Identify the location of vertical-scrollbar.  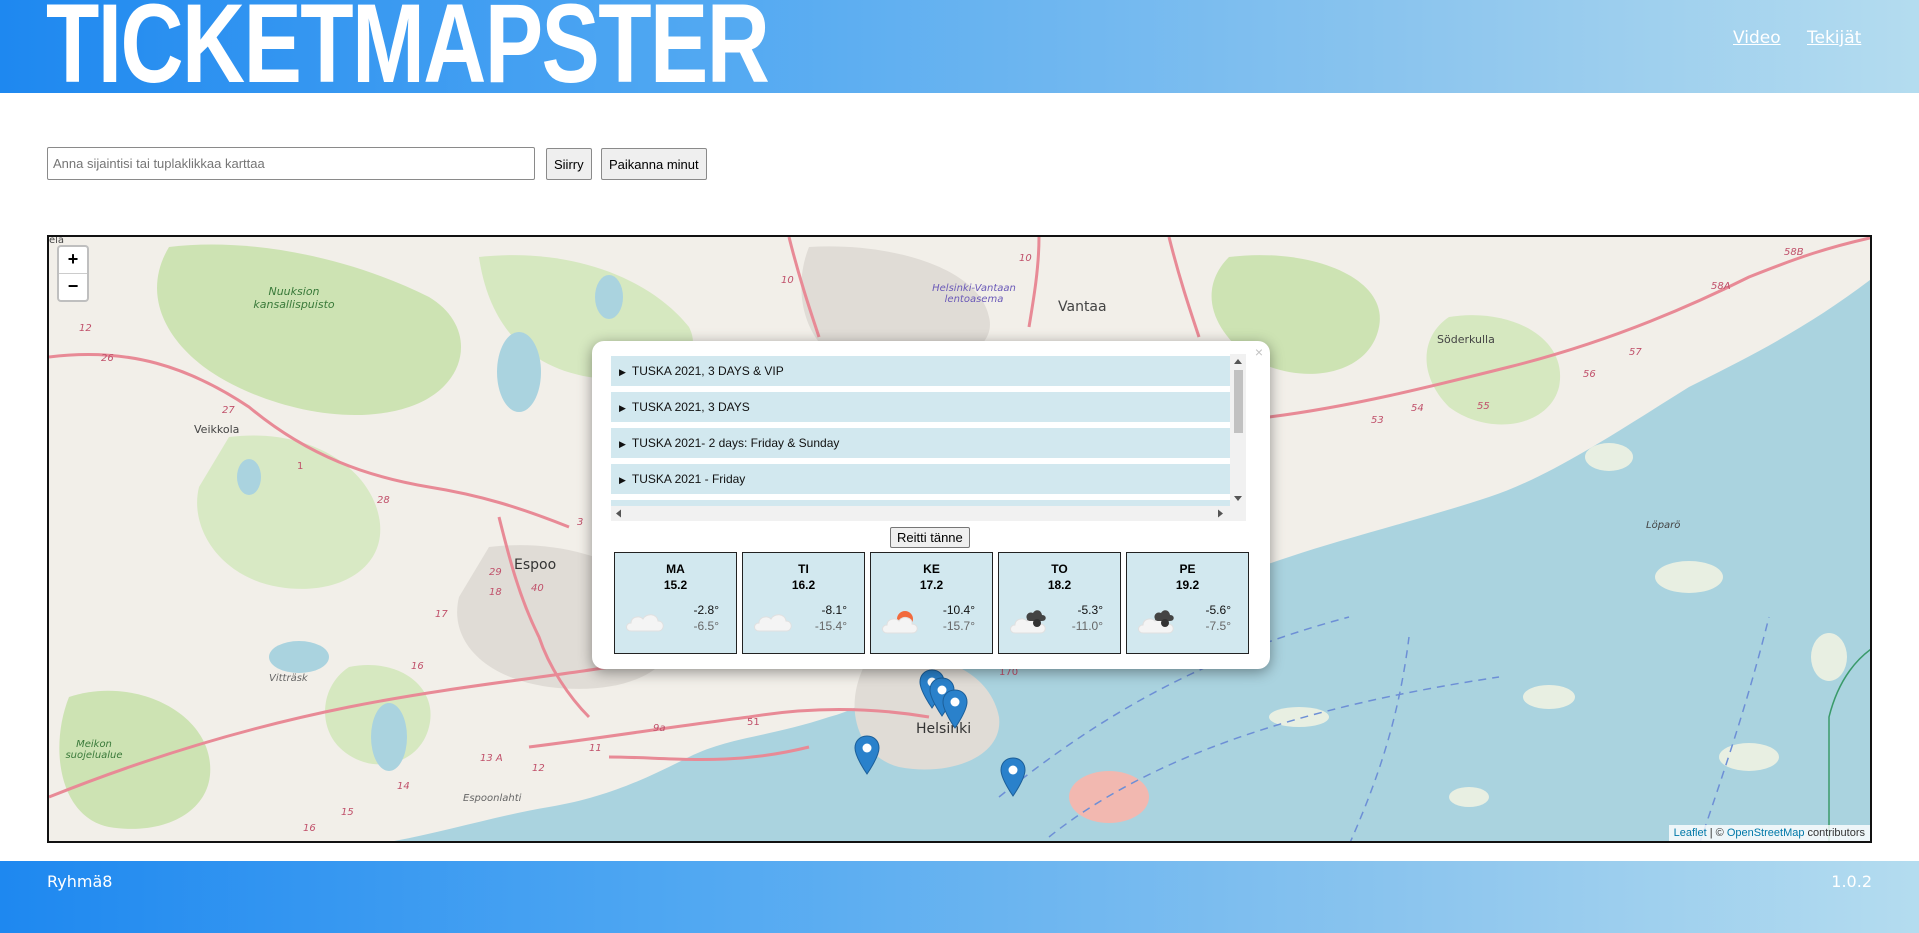
(1238, 430).